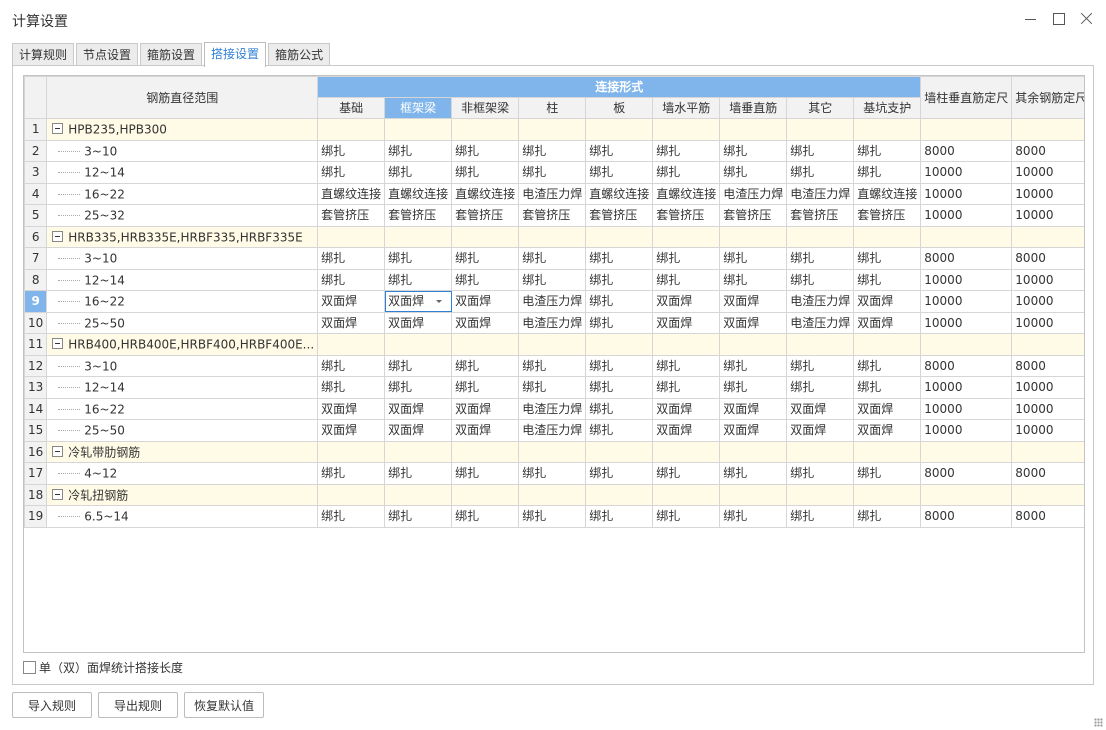 The width and height of the screenshot is (1106, 730). I want to click on header-column-8: 基坑支护, so click(887, 108).